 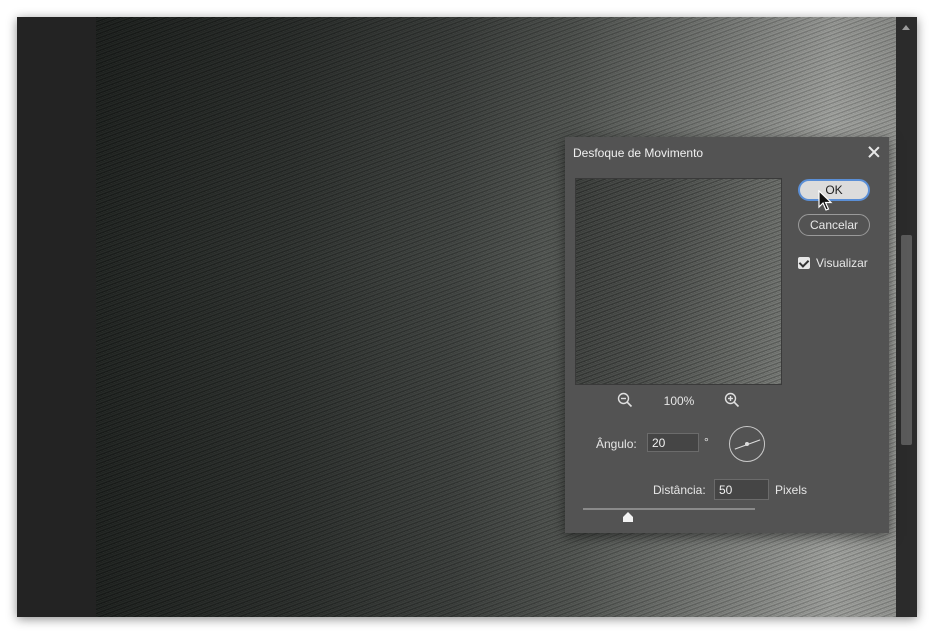 I want to click on zoom-level: 100%, so click(x=679, y=401).